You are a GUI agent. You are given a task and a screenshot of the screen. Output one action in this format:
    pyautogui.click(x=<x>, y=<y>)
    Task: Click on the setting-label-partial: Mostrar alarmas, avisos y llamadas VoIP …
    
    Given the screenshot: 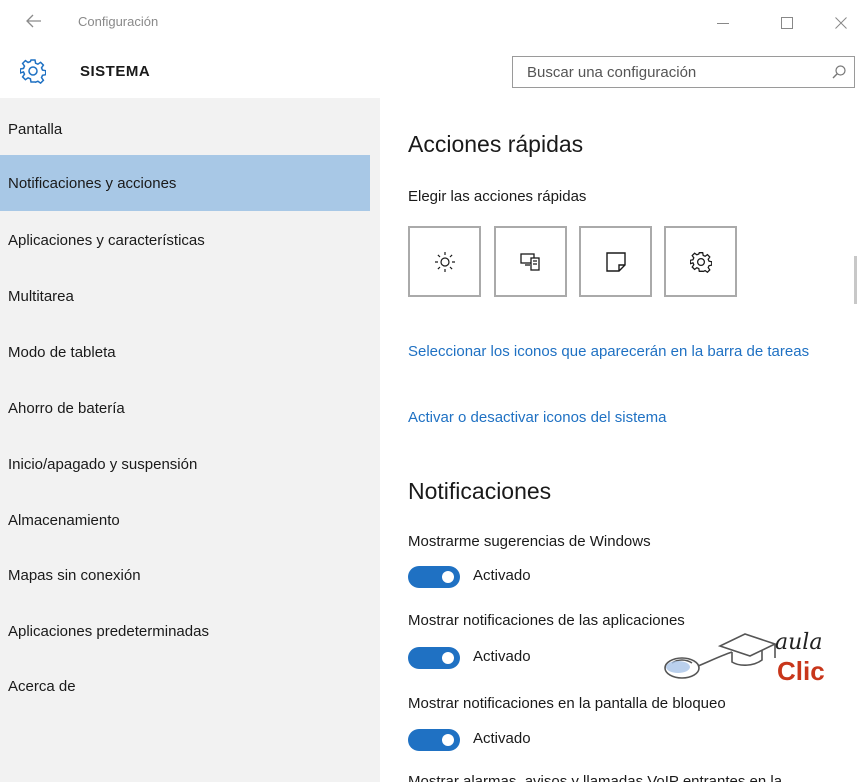 What is the action you would take?
    pyautogui.click(x=595, y=777)
    